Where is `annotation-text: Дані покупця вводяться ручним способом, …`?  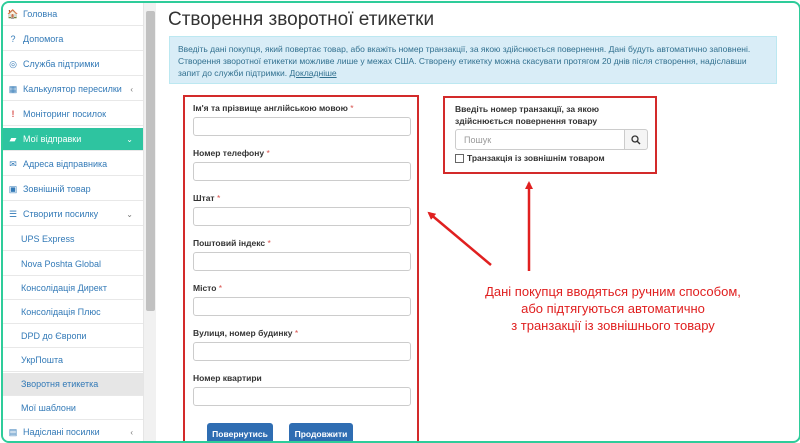
annotation-text: Дані покупця вводяться ручним способом, … is located at coordinates (613, 308).